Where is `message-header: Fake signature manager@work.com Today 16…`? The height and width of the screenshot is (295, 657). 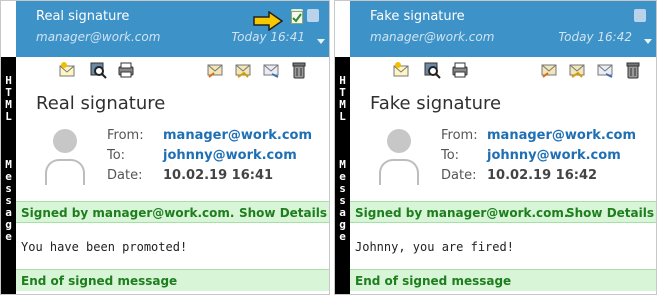 message-header: Fake signature manager@work.com Today 16… is located at coordinates (503, 29).